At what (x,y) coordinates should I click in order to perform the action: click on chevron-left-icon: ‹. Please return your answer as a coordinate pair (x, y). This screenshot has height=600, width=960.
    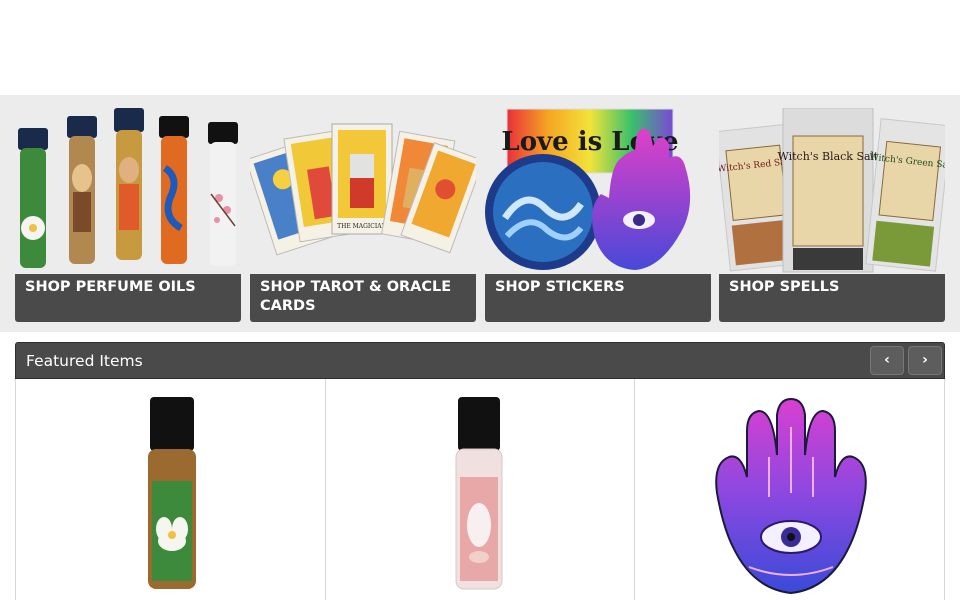
    Looking at the image, I should click on (887, 360).